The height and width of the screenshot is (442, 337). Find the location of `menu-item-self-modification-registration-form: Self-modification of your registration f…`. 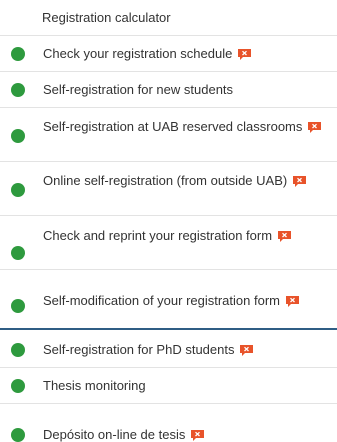

menu-item-self-modification-registration-form: Self-modification of your registration f… is located at coordinates (168, 300).